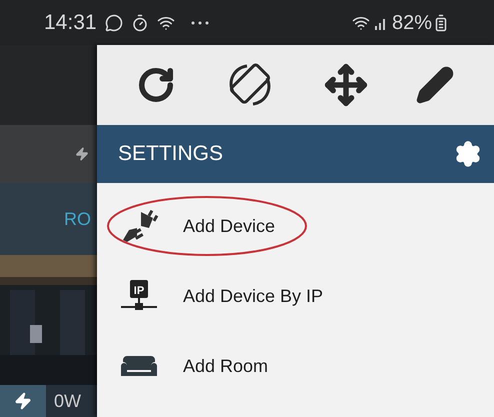 The width and height of the screenshot is (494, 417). Describe the element at coordinates (253, 296) in the screenshot. I see `menu-item-label: Add Device By IP` at that location.